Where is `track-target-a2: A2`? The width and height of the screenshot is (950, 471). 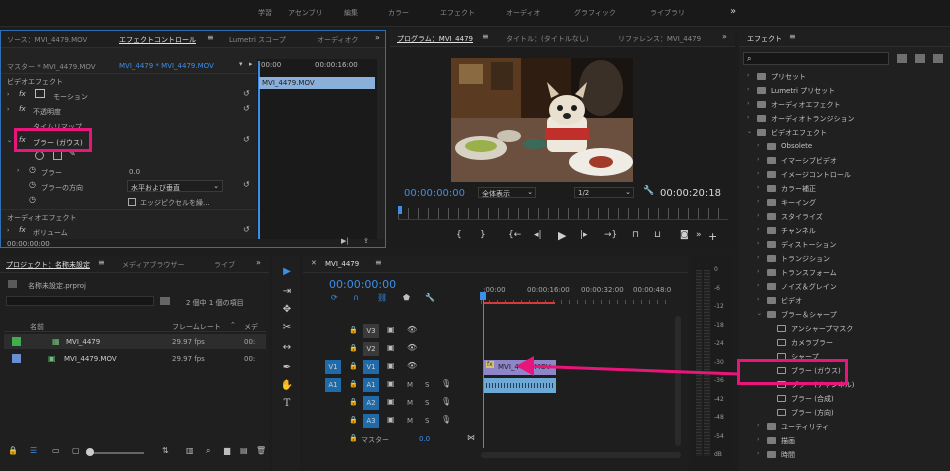 track-target-a2: A2 is located at coordinates (371, 403).